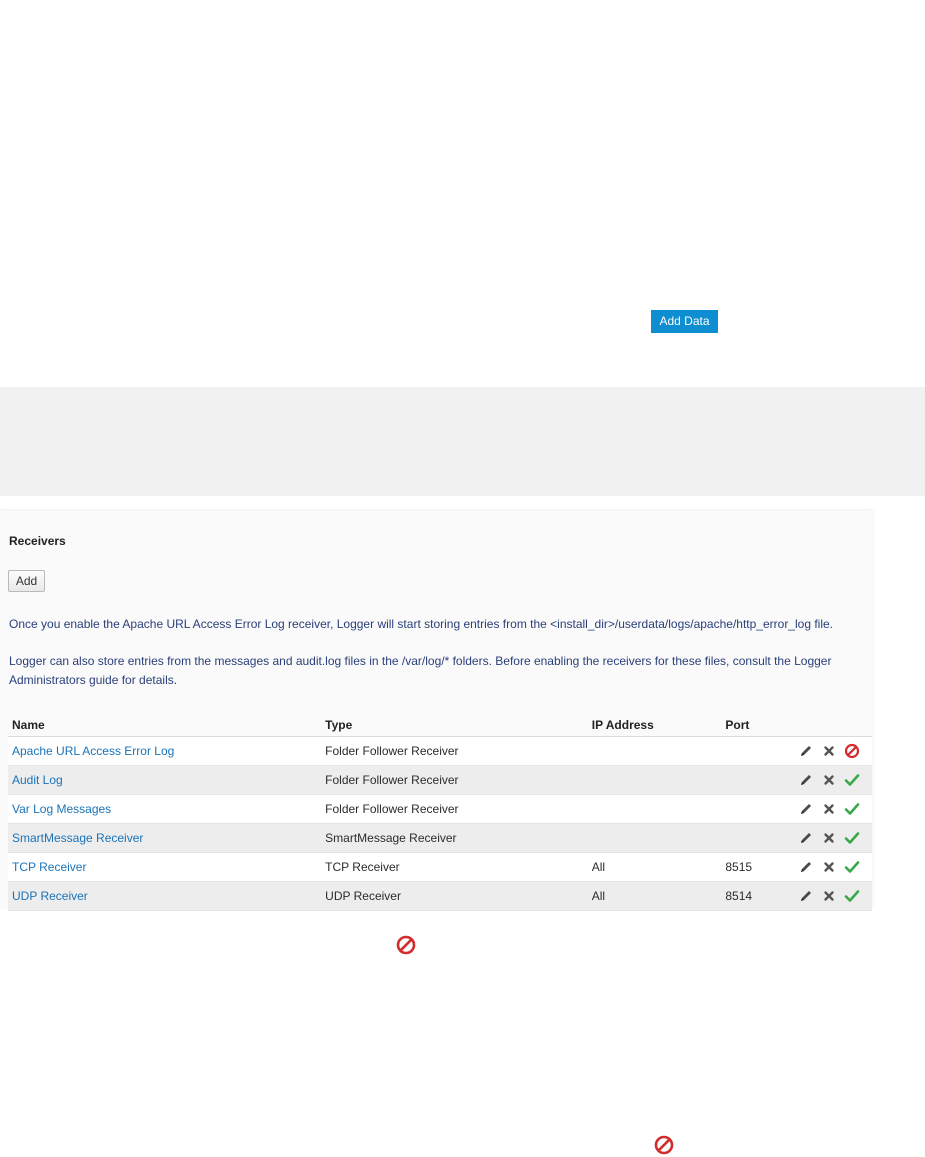 The height and width of the screenshot is (1157, 925). What do you see at coordinates (165, 809) in the screenshot?
I see `receiver-name-cell: Var Log Messages` at bounding box center [165, 809].